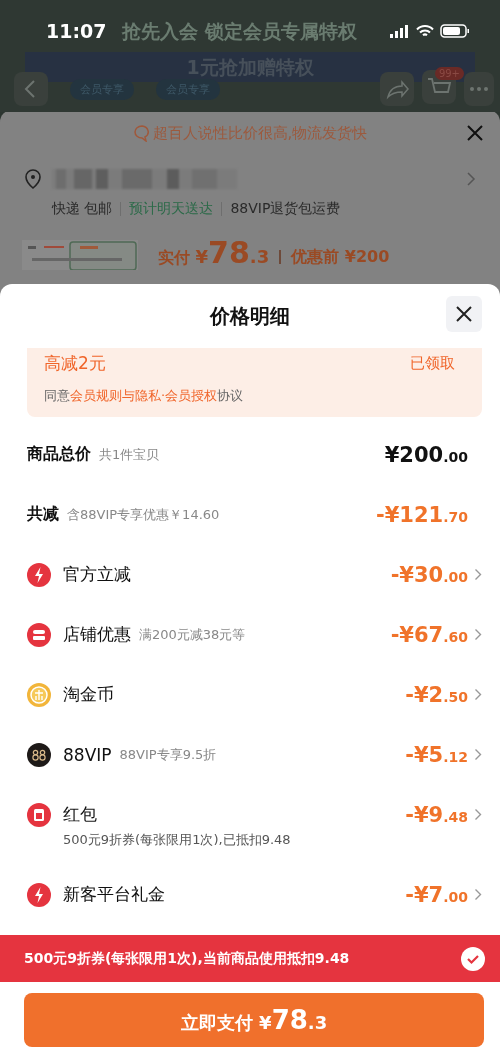  I want to click on price-amount: -¥7.00, so click(436, 894).